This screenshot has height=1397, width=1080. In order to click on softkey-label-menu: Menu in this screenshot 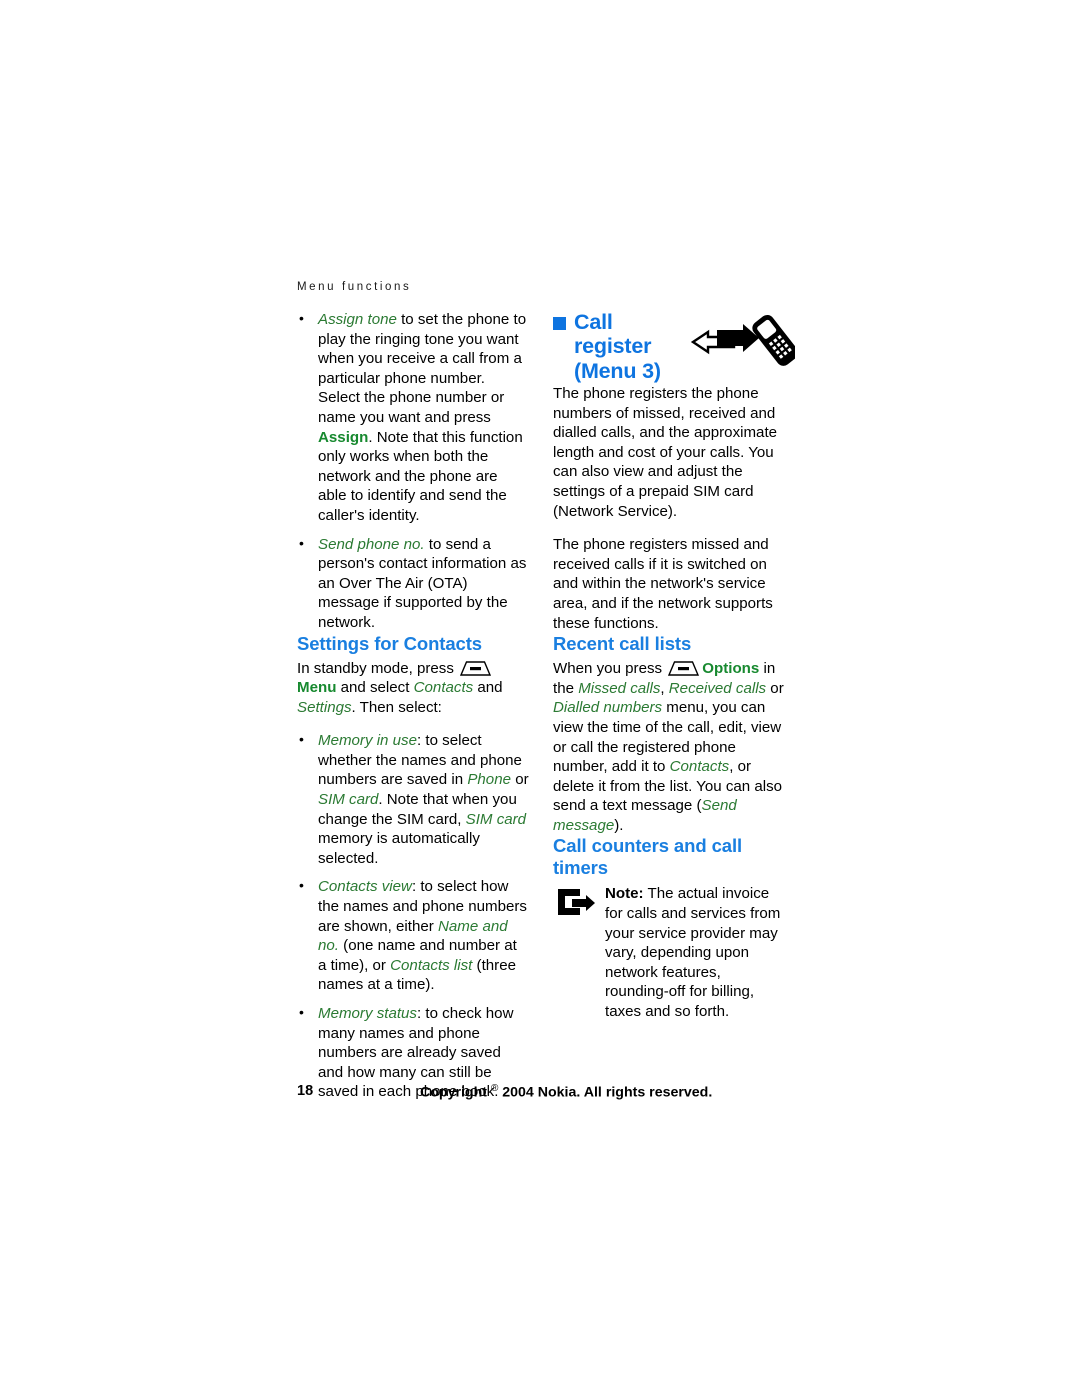, I will do `click(317, 688)`.